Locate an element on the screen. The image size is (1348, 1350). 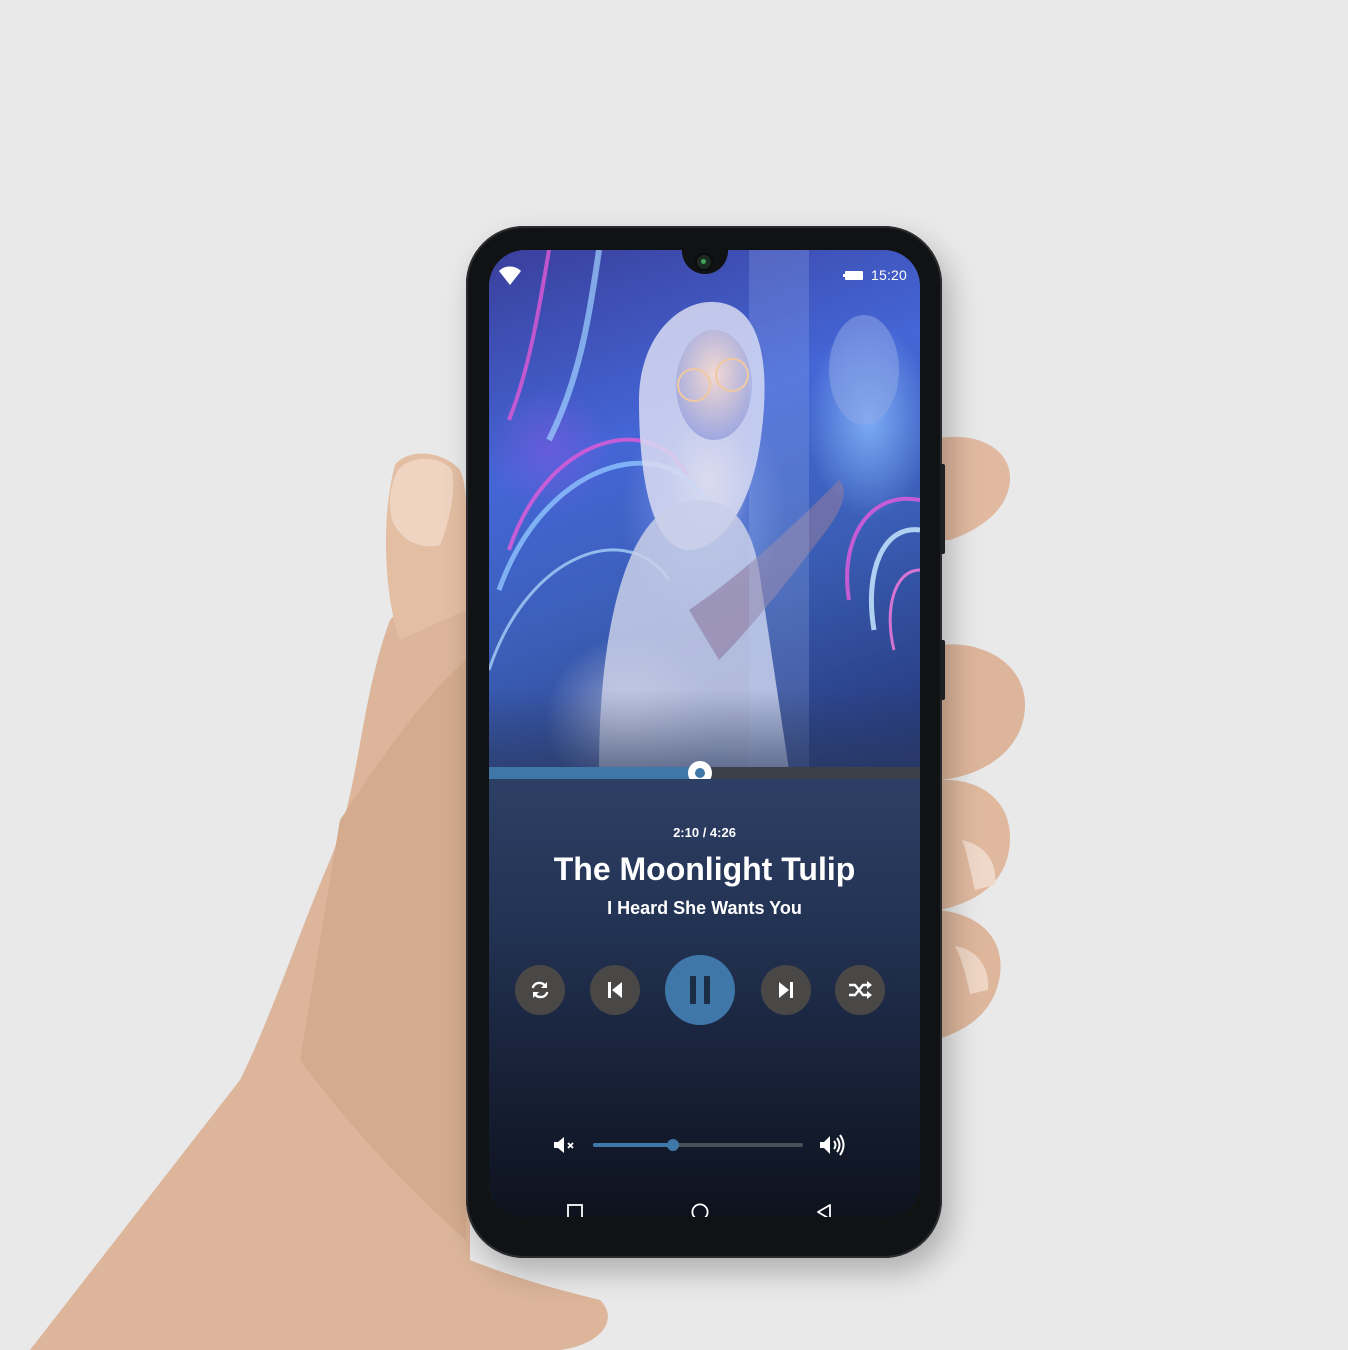
volume-up-icon is located at coordinates (833, 1145).